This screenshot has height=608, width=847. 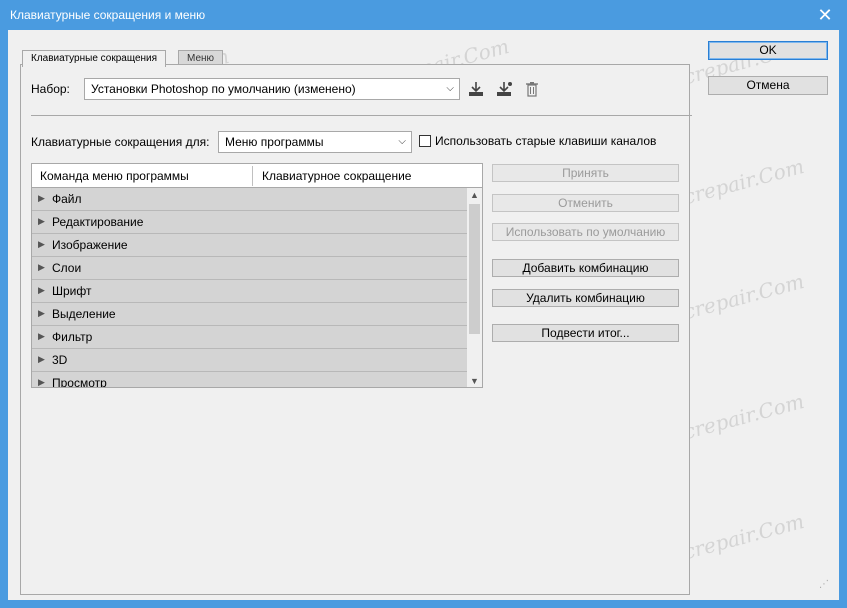 What do you see at coordinates (336, 176) in the screenshot?
I see `column-header-shortcut: Клавиатурное сокращение` at bounding box center [336, 176].